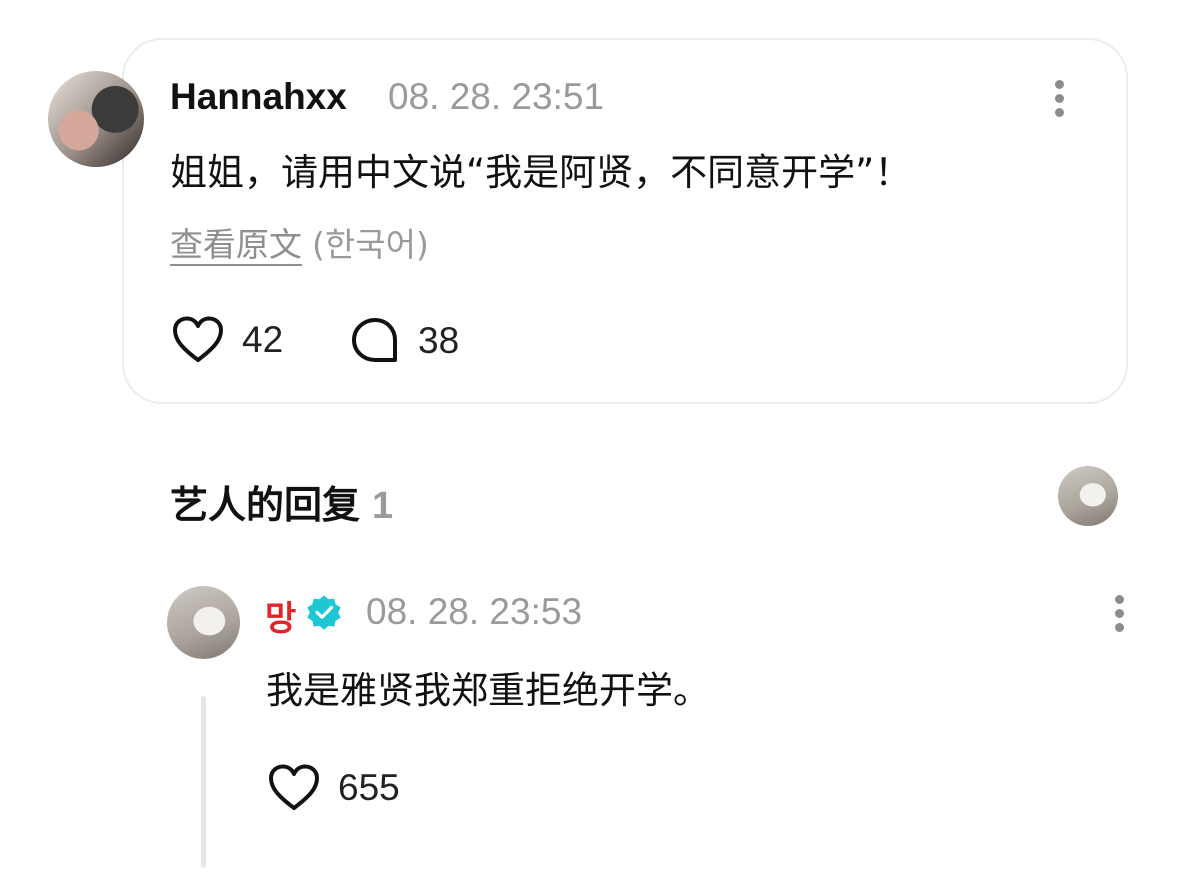 The height and width of the screenshot is (876, 1179). I want to click on comment-like-button: 42, so click(227, 340).